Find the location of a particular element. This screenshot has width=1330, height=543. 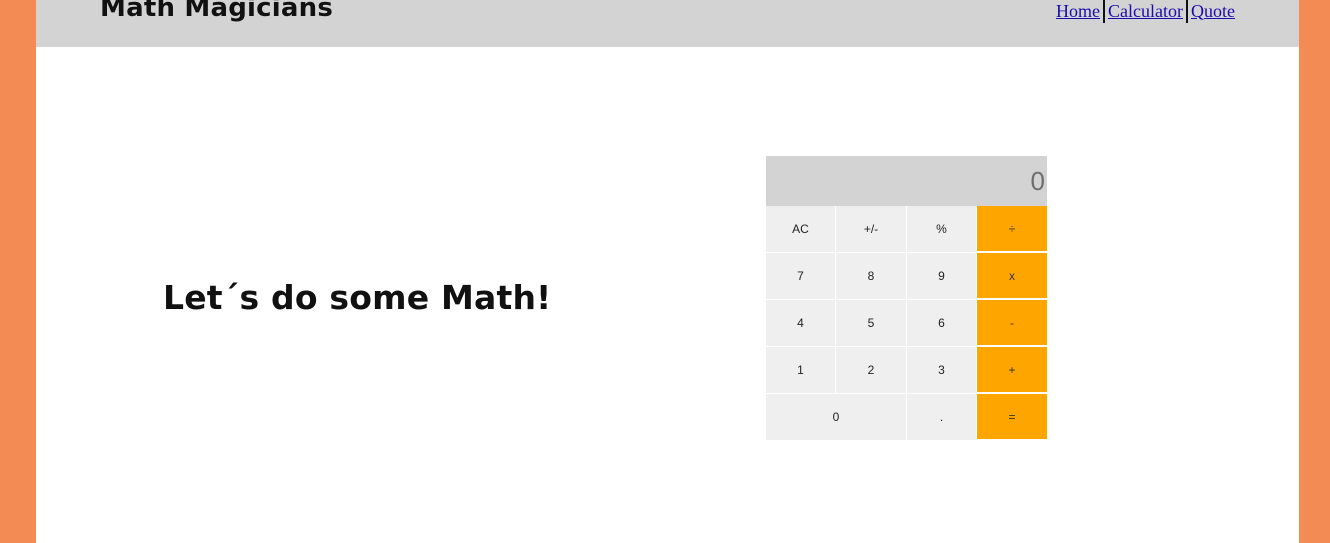

key-9: 9 is located at coordinates (942, 276).